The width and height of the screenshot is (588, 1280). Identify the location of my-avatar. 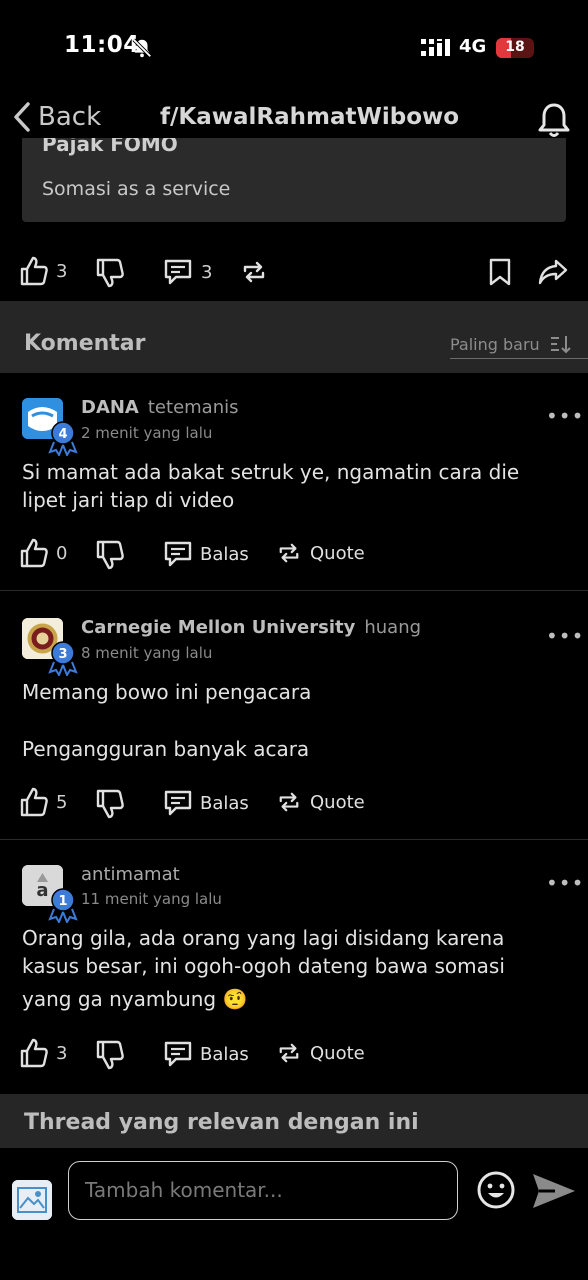
(32, 1200).